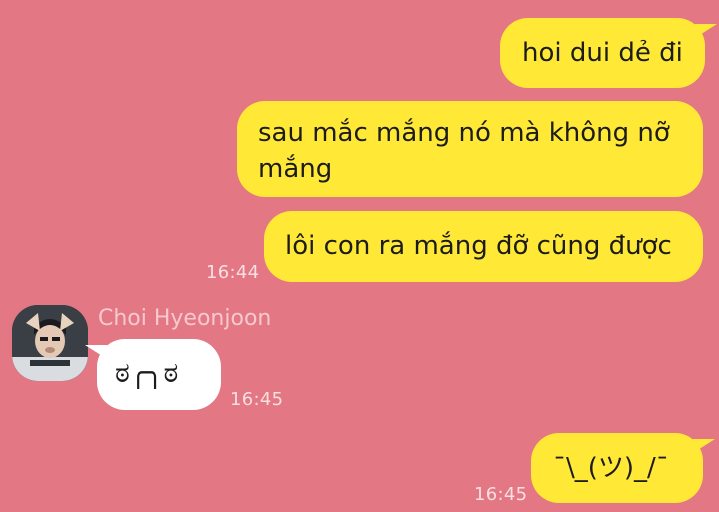 This screenshot has height=512, width=719. I want to click on incoming-message-bubble: ಠ╭╮ಠ, so click(153, 374).